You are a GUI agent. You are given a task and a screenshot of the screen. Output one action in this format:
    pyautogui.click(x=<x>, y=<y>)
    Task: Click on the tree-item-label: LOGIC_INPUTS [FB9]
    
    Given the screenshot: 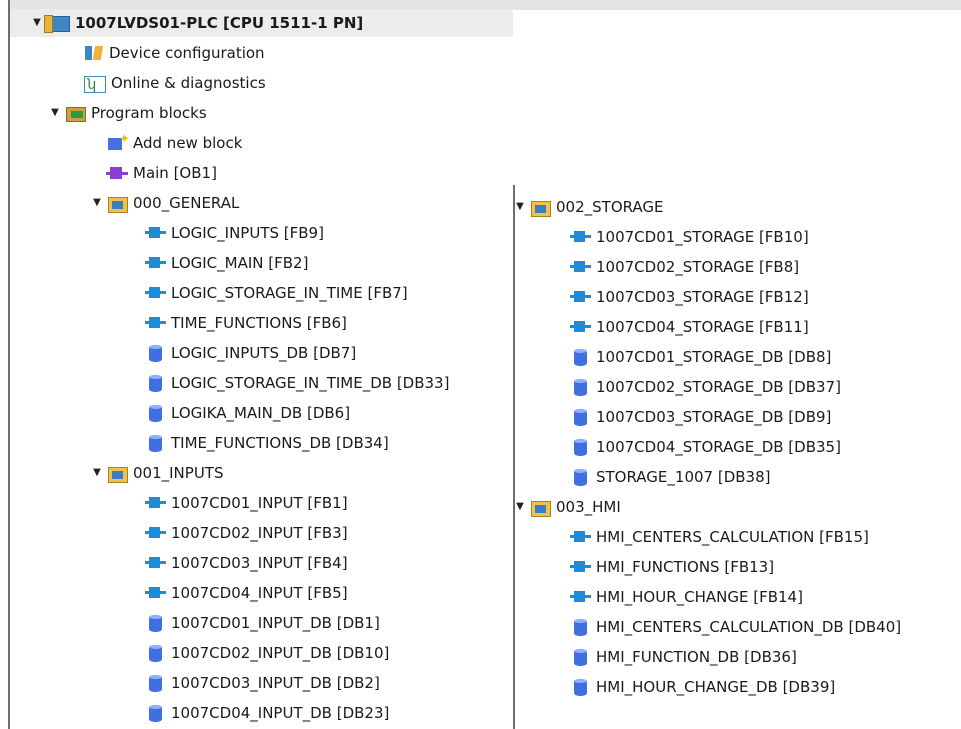 What is the action you would take?
    pyautogui.click(x=247, y=233)
    